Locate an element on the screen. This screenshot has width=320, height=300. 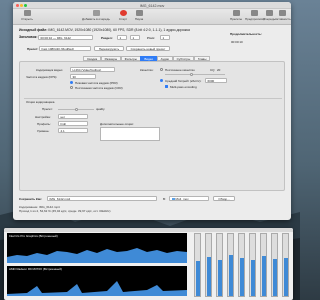
queue-icon is located at coordinates (269, 13).